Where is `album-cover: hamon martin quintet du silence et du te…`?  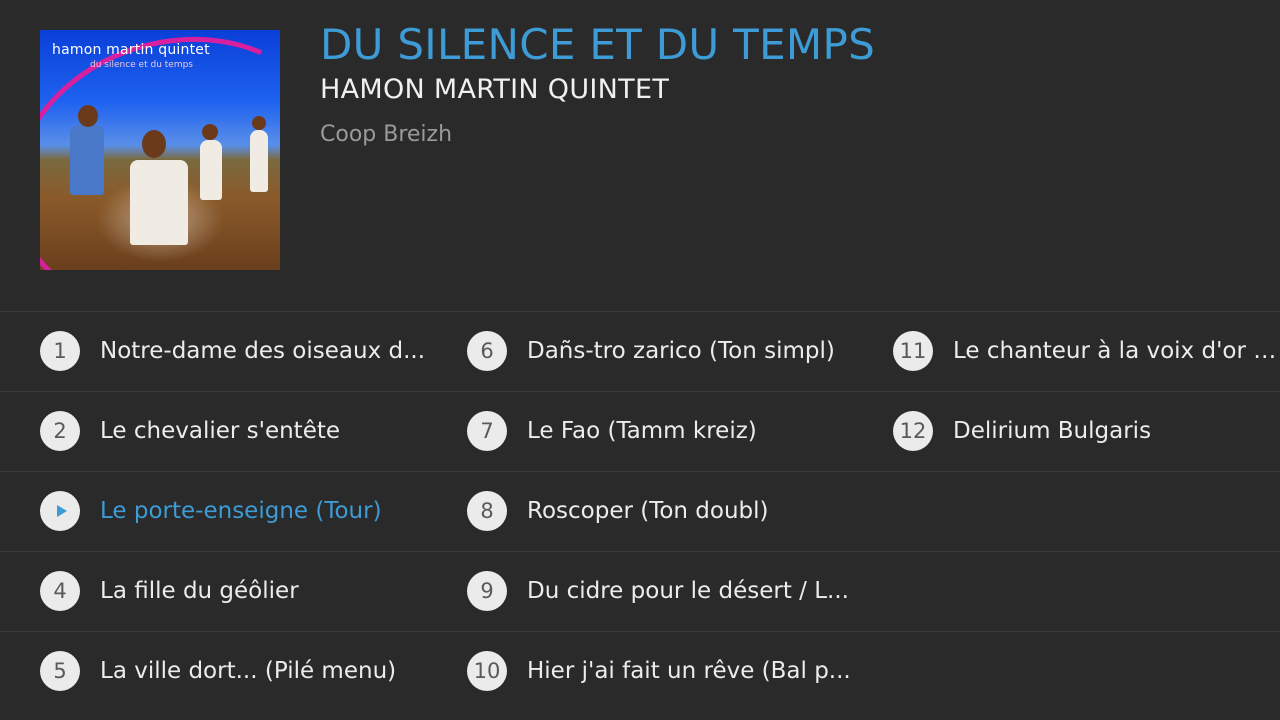
album-cover: hamon martin quintet du silence et du te… is located at coordinates (160, 150).